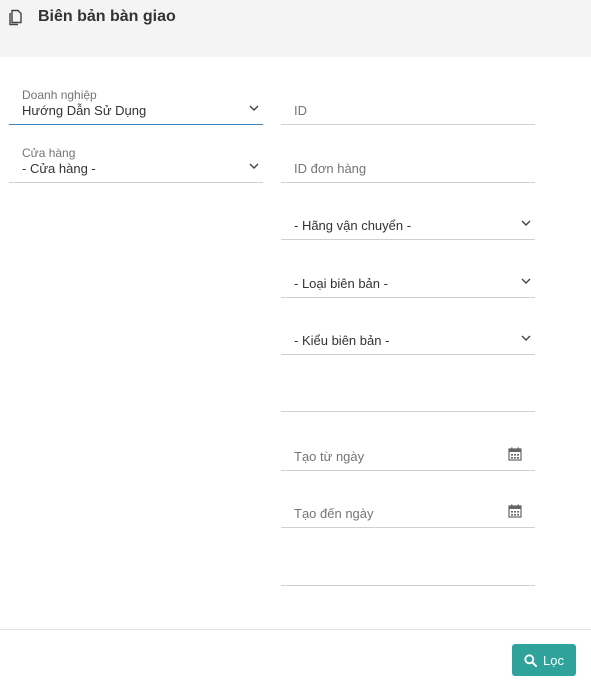 The width and height of the screenshot is (591, 680). I want to click on order-id-input: ID đơn hàng, so click(408, 171).